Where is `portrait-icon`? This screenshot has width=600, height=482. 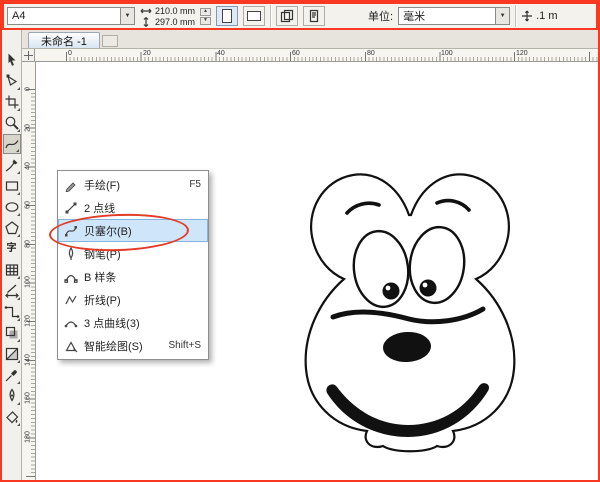 portrait-icon is located at coordinates (227, 16).